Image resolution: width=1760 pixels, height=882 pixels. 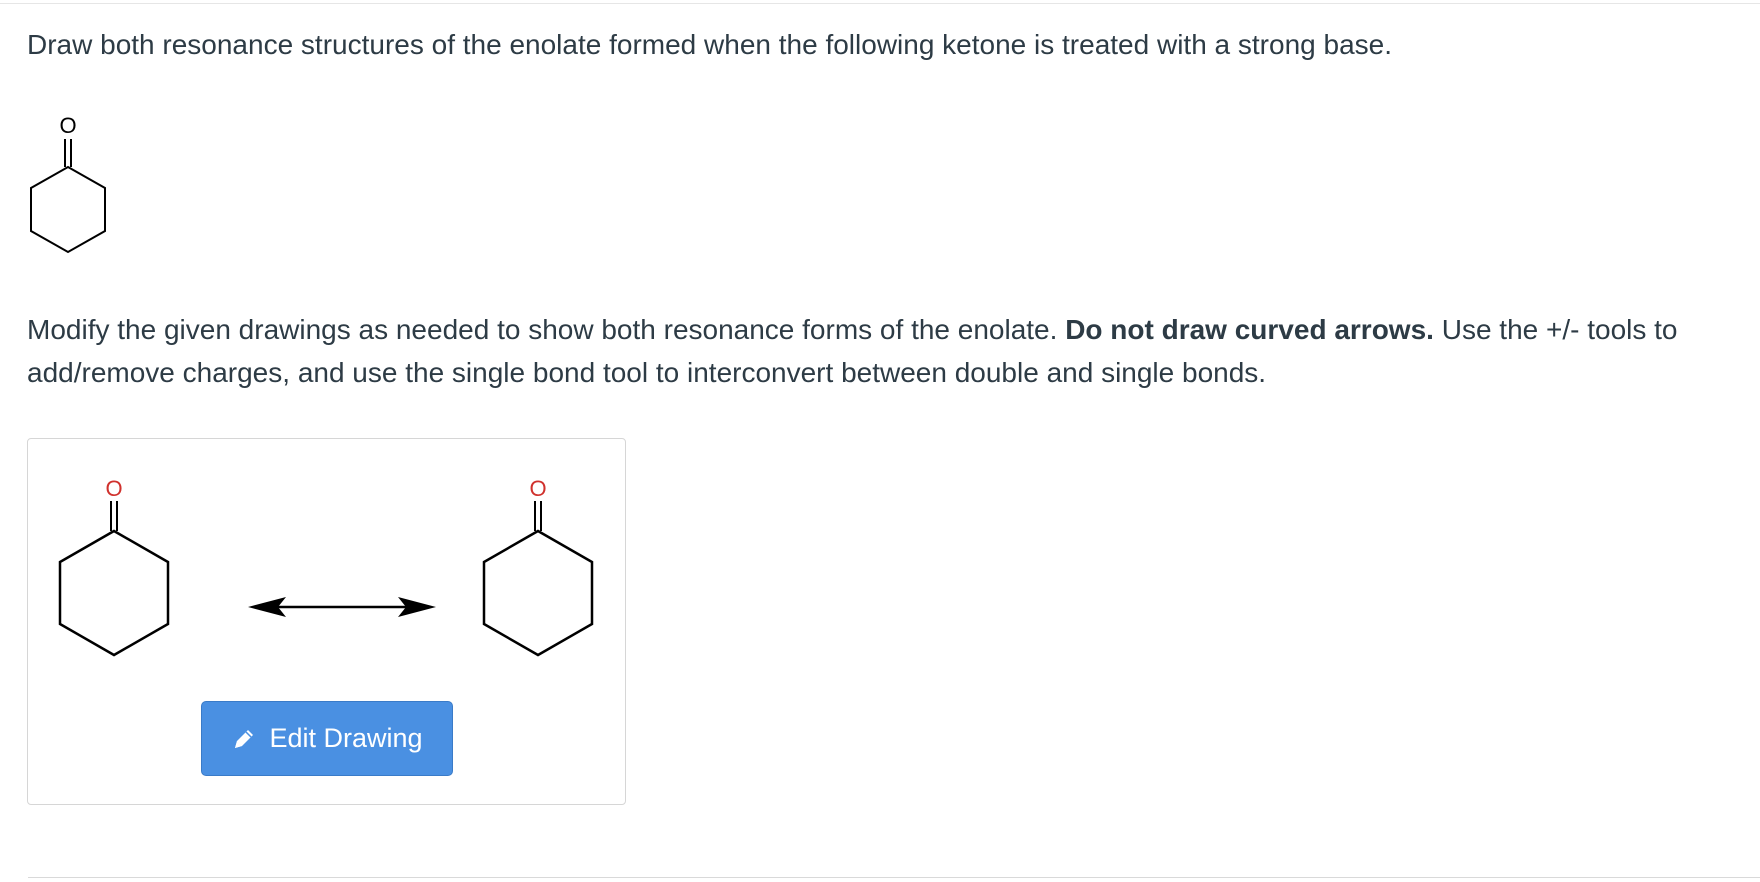 I want to click on ketone-ring, so click(x=68, y=209).